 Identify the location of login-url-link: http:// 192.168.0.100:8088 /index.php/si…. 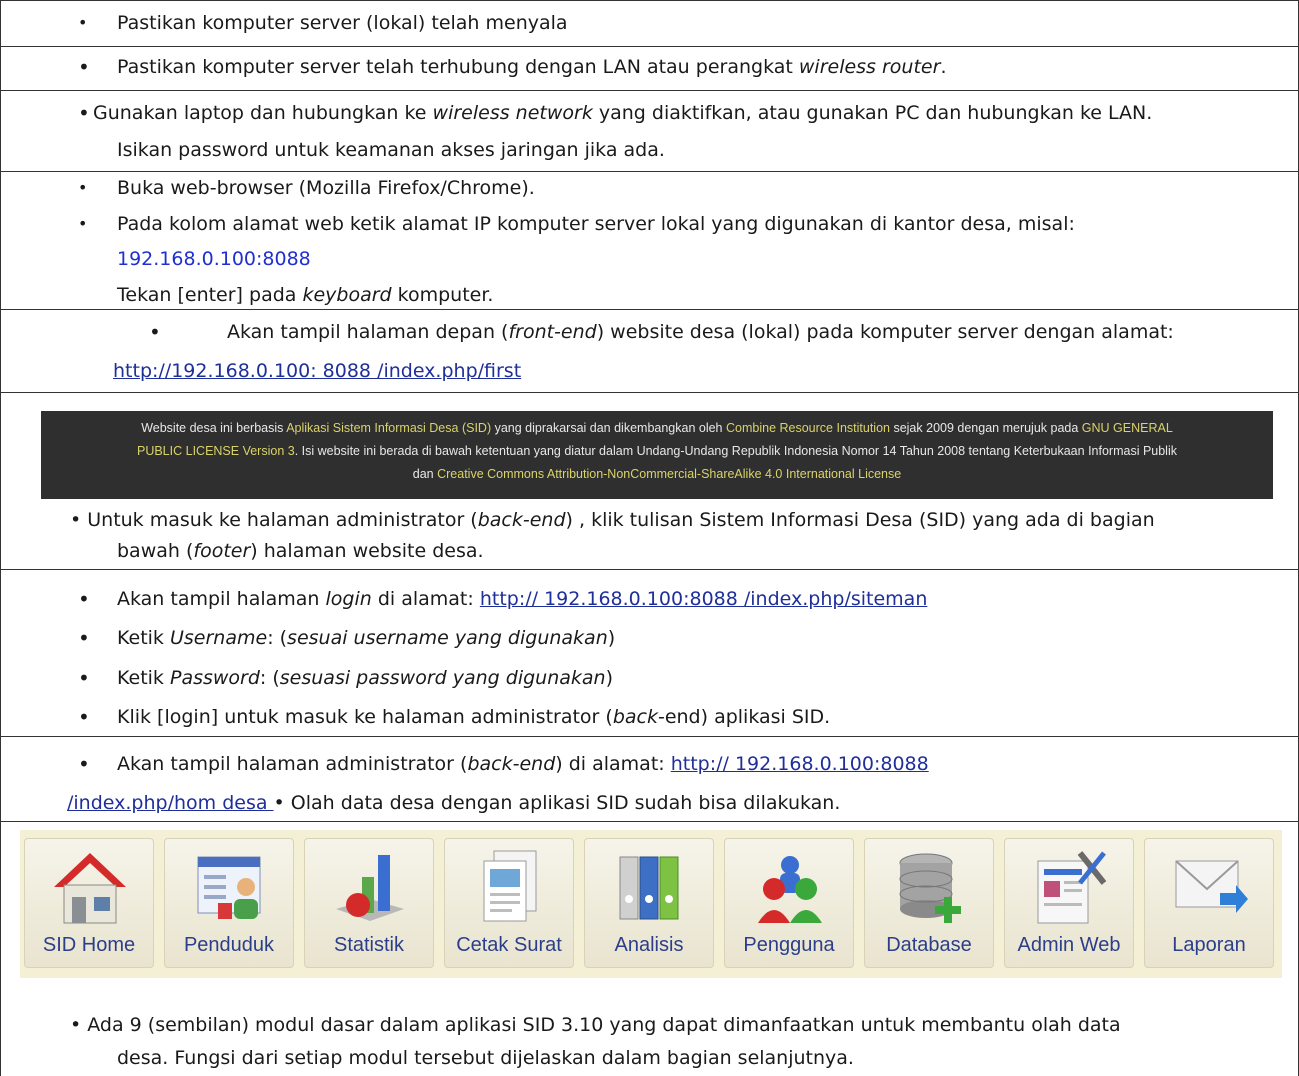
(704, 599).